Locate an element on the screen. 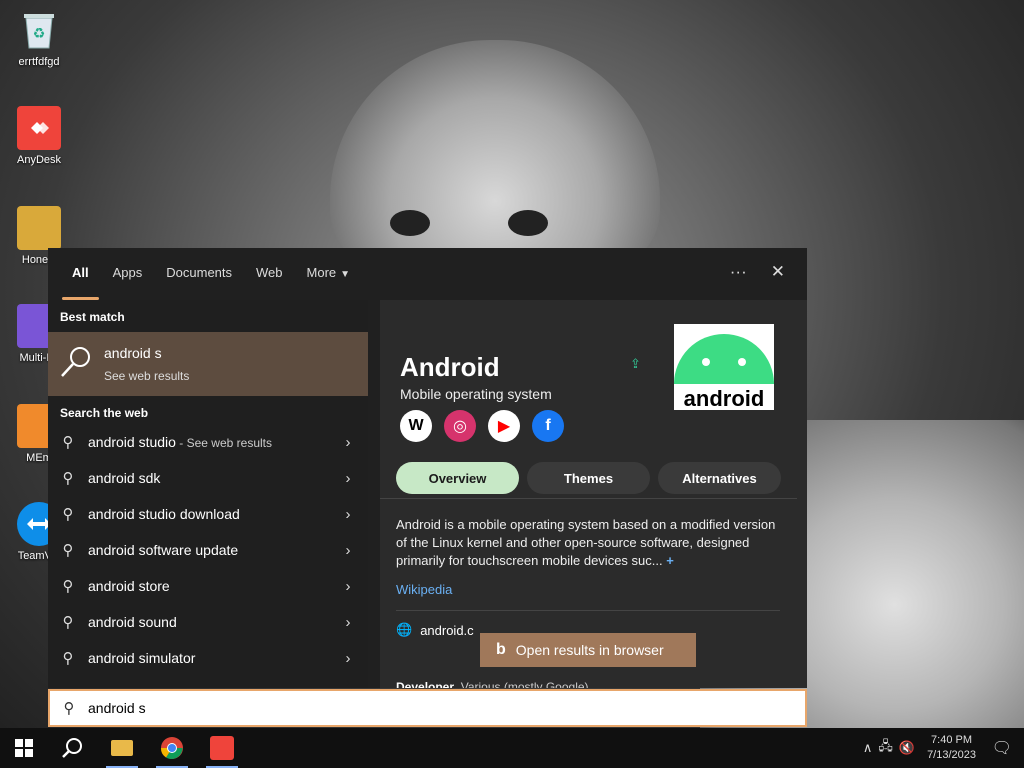 The height and width of the screenshot is (768, 1024). system-tray: ∧ 🖧 🔇 7:40 PM 7/13/2023 is located at coordinates (919, 748).